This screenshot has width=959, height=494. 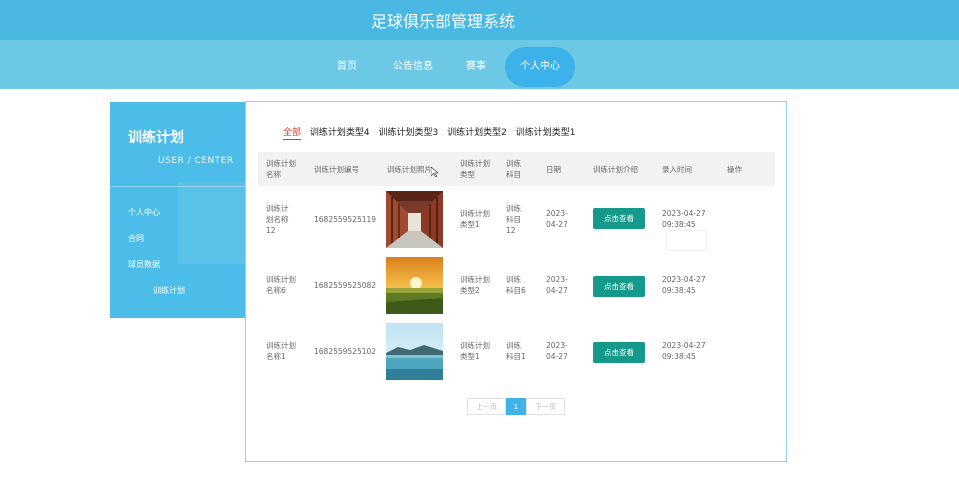 I want to click on nav-matches: 赛事, so click(x=476, y=67).